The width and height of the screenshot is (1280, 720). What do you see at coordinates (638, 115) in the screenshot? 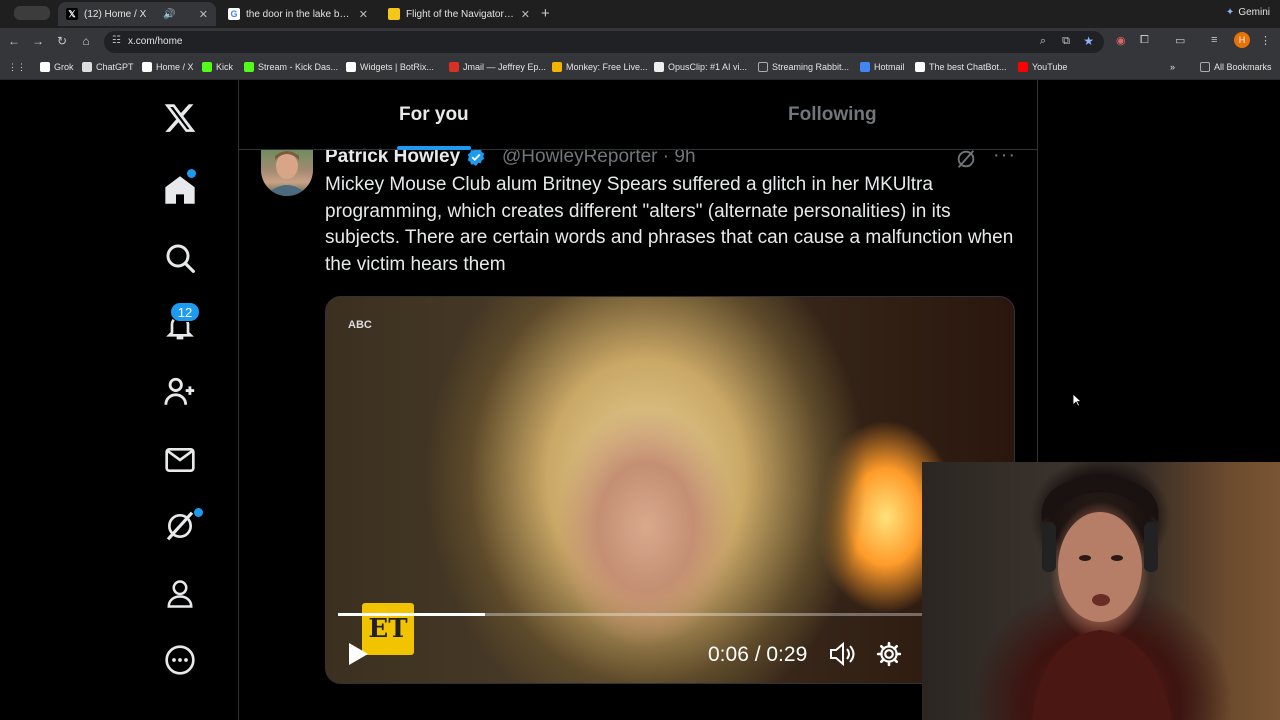
I see `feed-tabs: For you Following` at bounding box center [638, 115].